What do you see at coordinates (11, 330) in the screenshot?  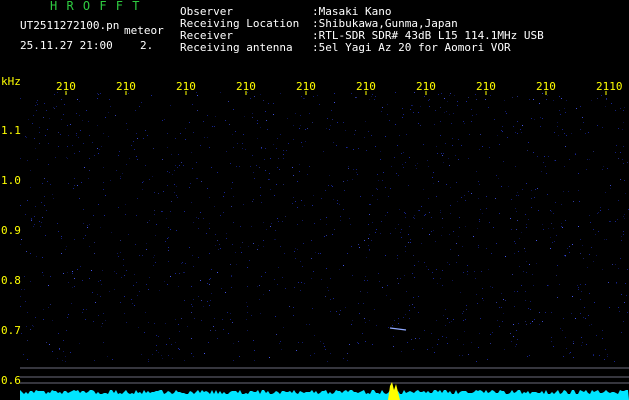 I see `y-tick-label: 0.7` at bounding box center [11, 330].